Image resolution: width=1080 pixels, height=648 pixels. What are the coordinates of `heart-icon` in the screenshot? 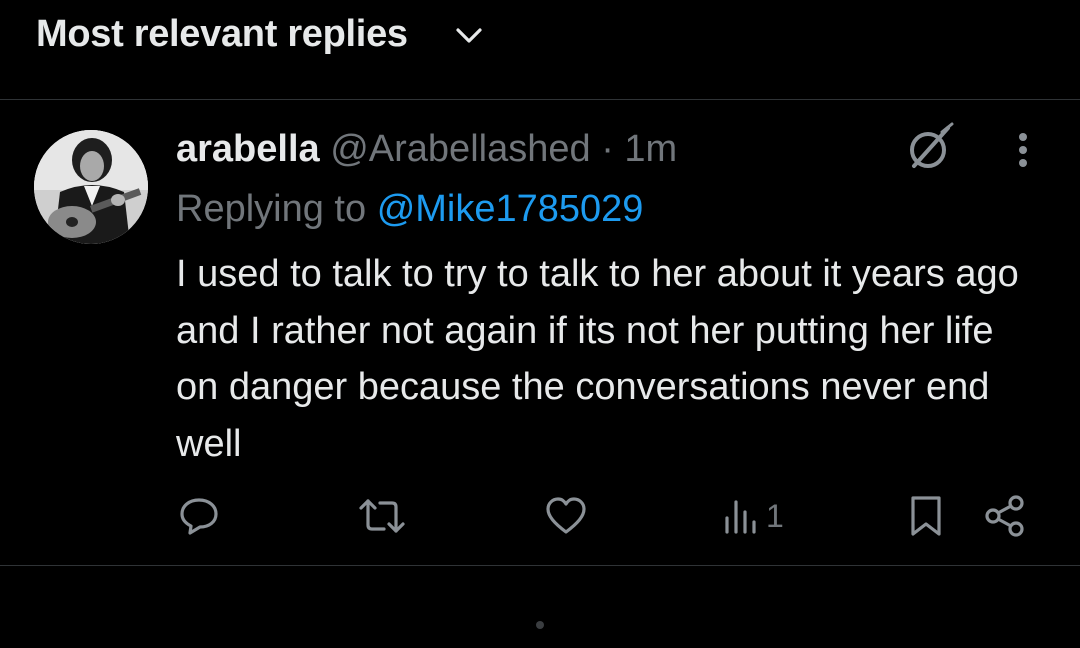 It's located at (566, 515).